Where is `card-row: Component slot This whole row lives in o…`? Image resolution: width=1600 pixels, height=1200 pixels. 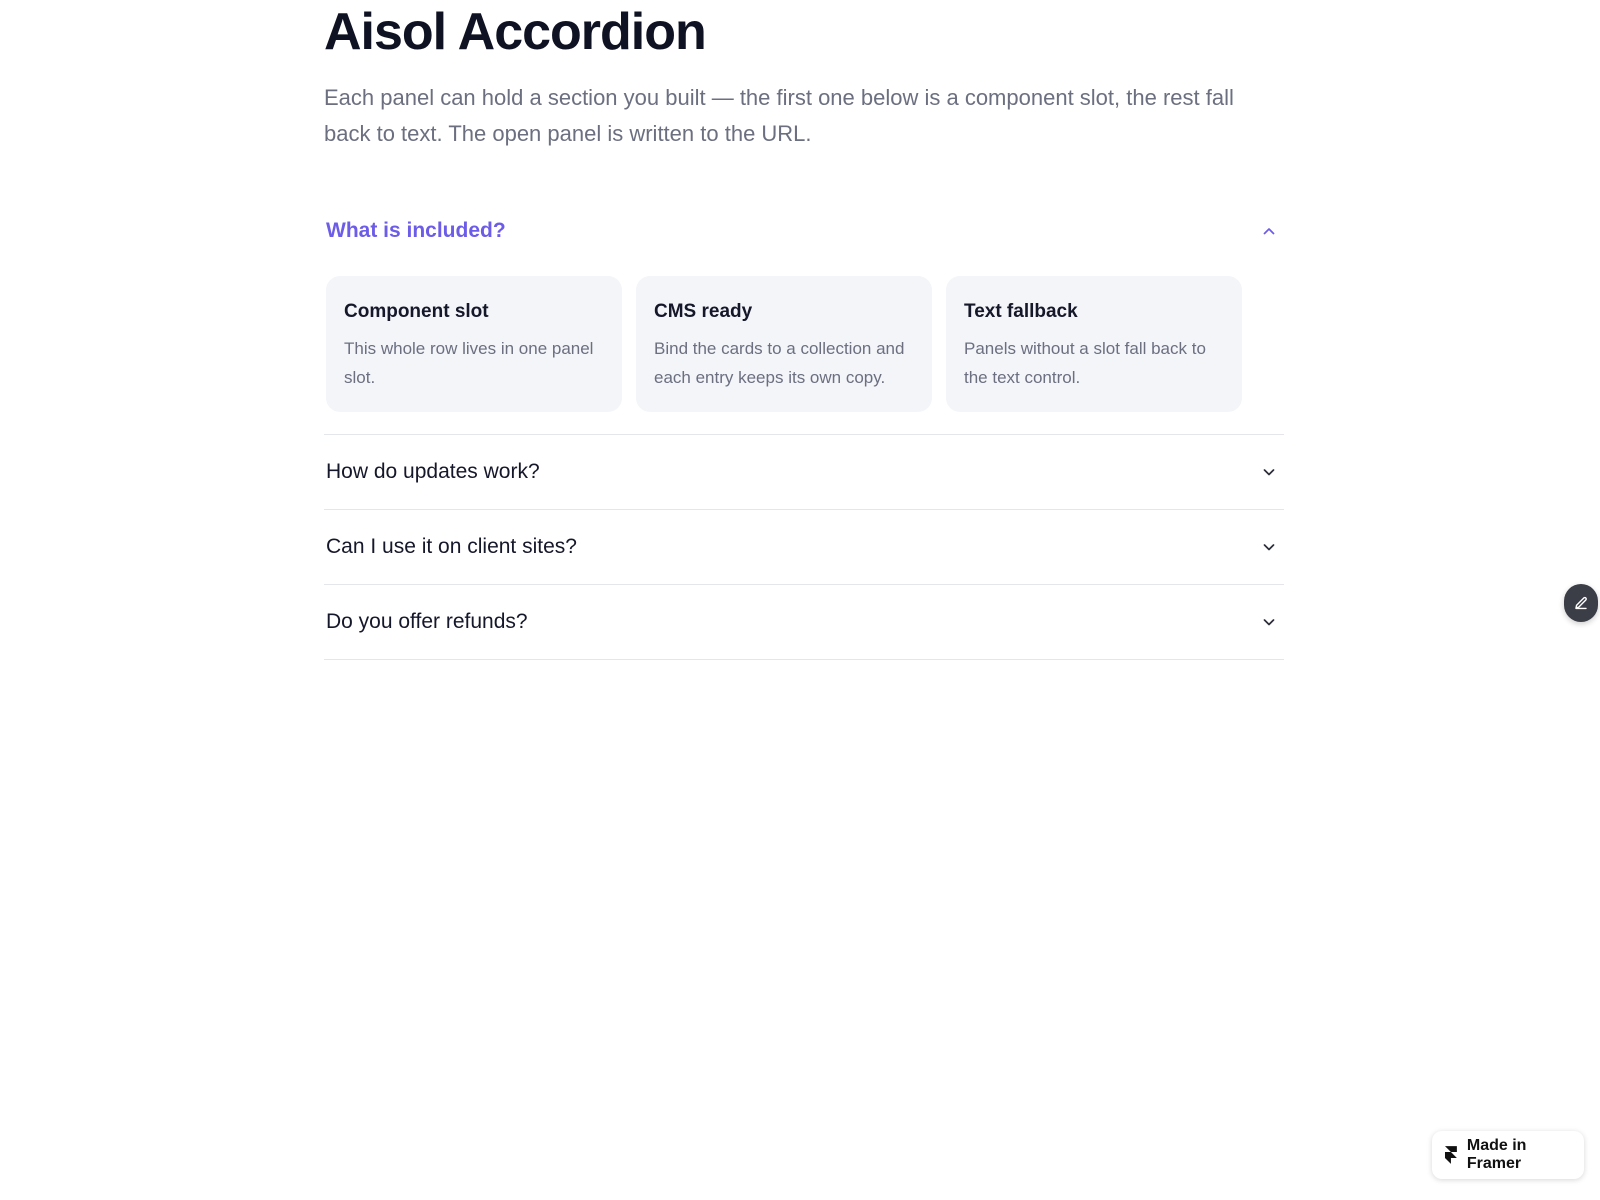 card-row: Component slot This whole row lives in o… is located at coordinates (804, 344).